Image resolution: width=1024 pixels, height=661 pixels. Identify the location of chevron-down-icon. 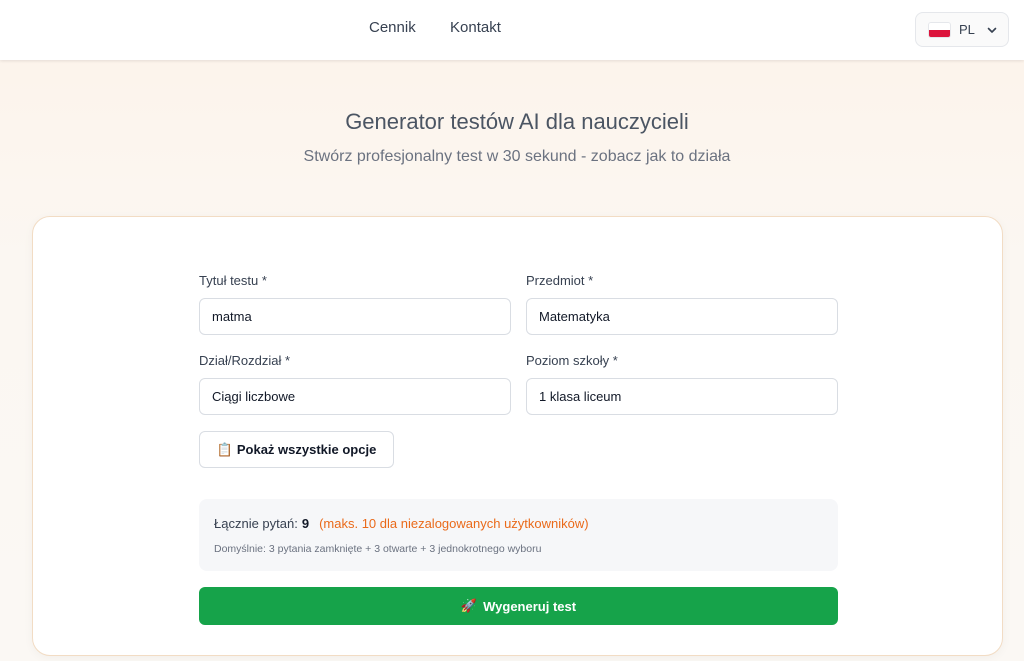
(992, 30).